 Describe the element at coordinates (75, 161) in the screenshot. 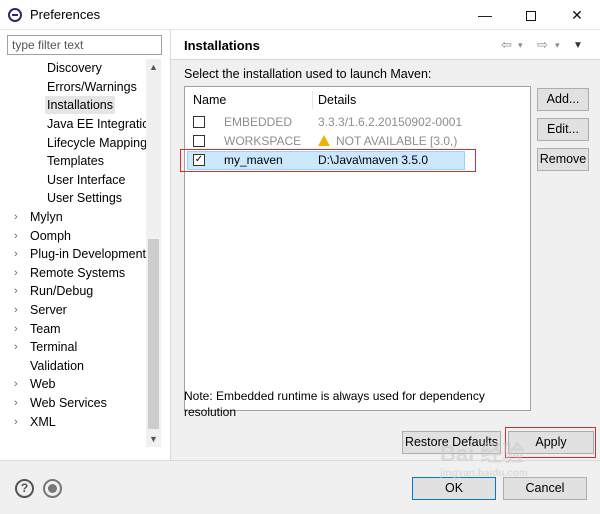

I see `tree-item-label: Templates` at that location.